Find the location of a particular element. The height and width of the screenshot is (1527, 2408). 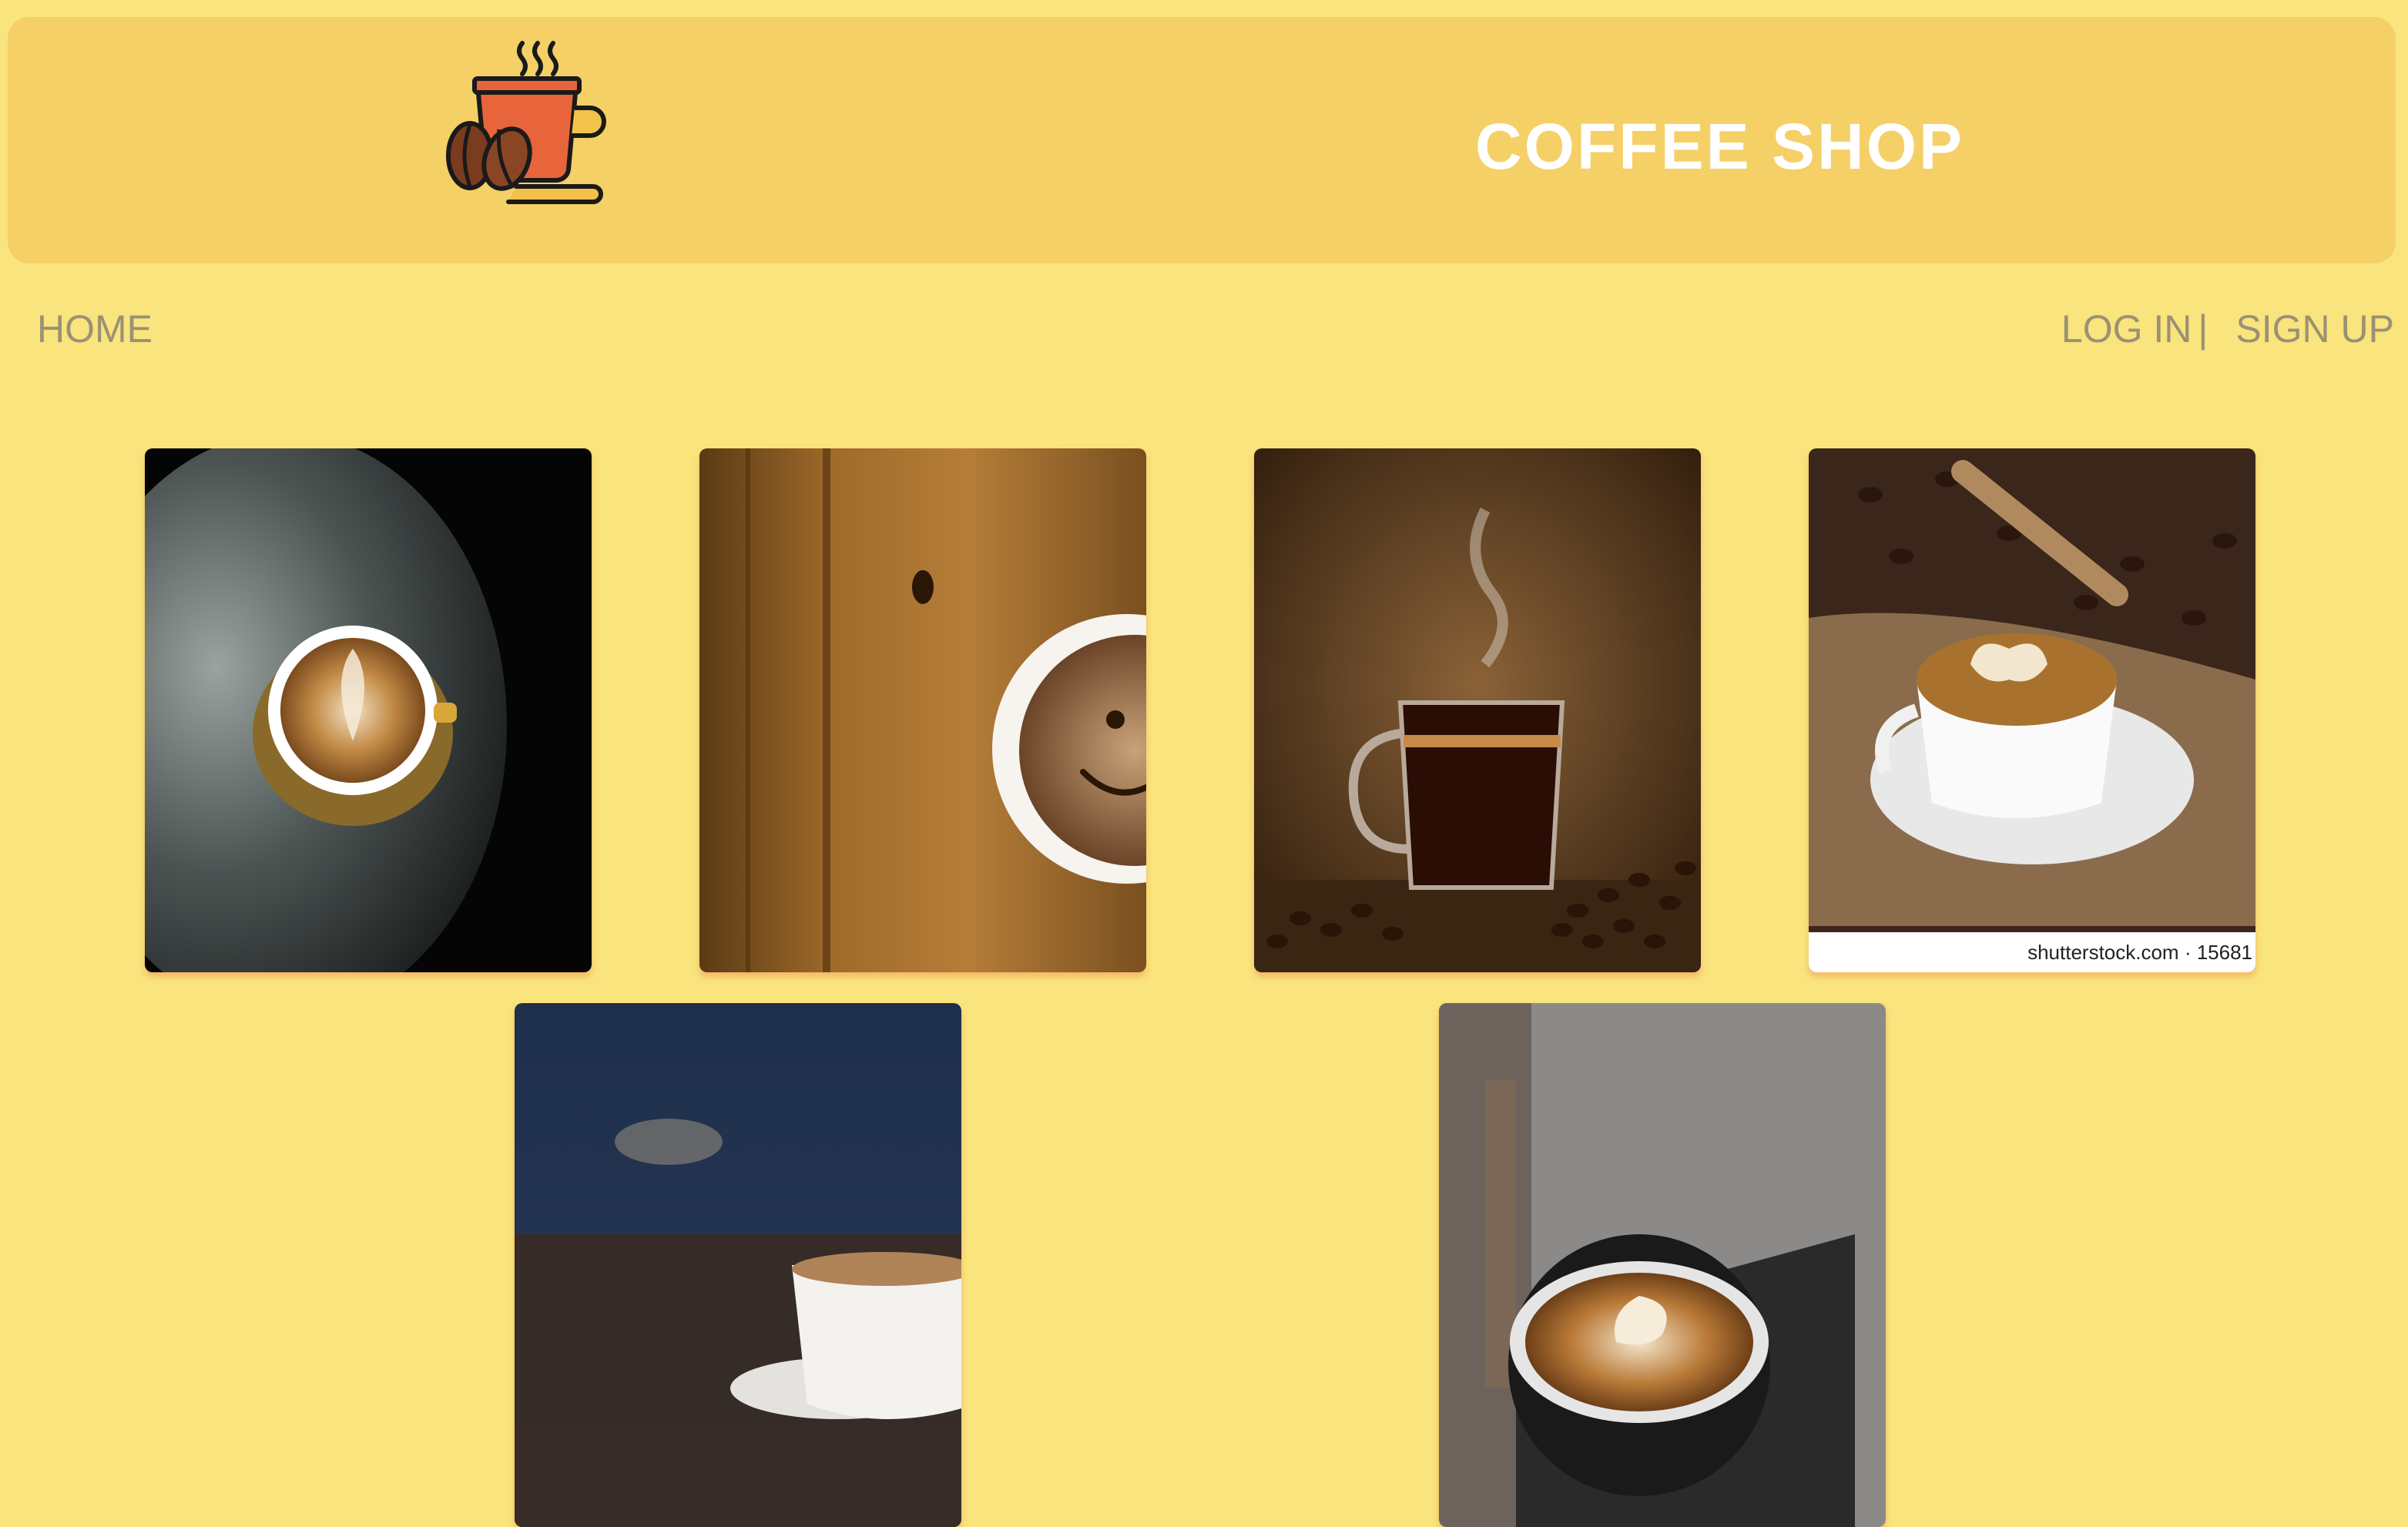

nav-login-link: LOG IN is located at coordinates (2126, 329).